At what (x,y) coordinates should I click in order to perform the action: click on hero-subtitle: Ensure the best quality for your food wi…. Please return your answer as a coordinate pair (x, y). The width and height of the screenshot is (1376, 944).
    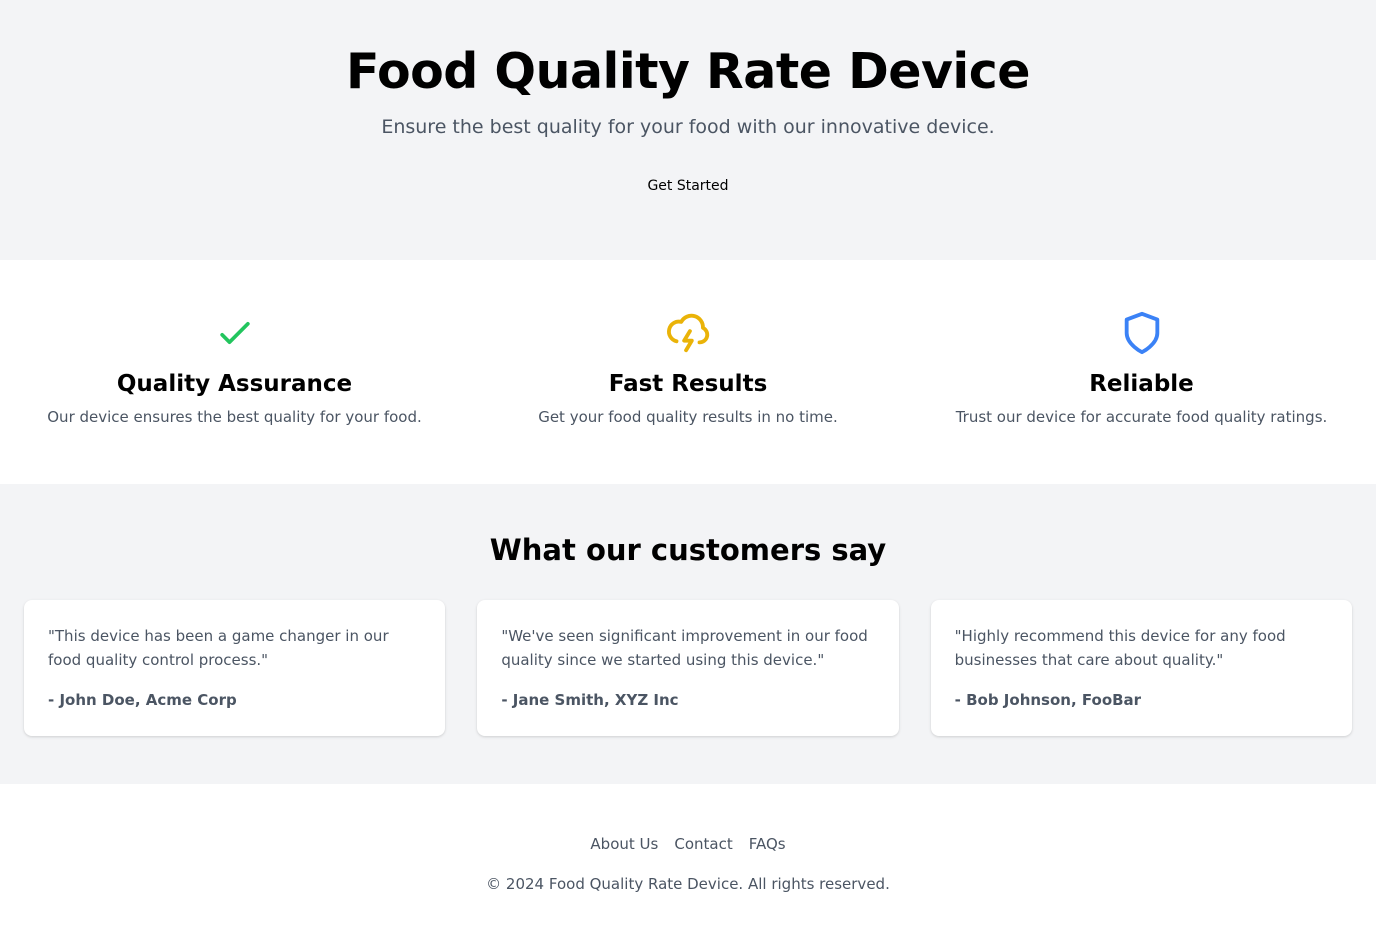
    Looking at the image, I should click on (688, 127).